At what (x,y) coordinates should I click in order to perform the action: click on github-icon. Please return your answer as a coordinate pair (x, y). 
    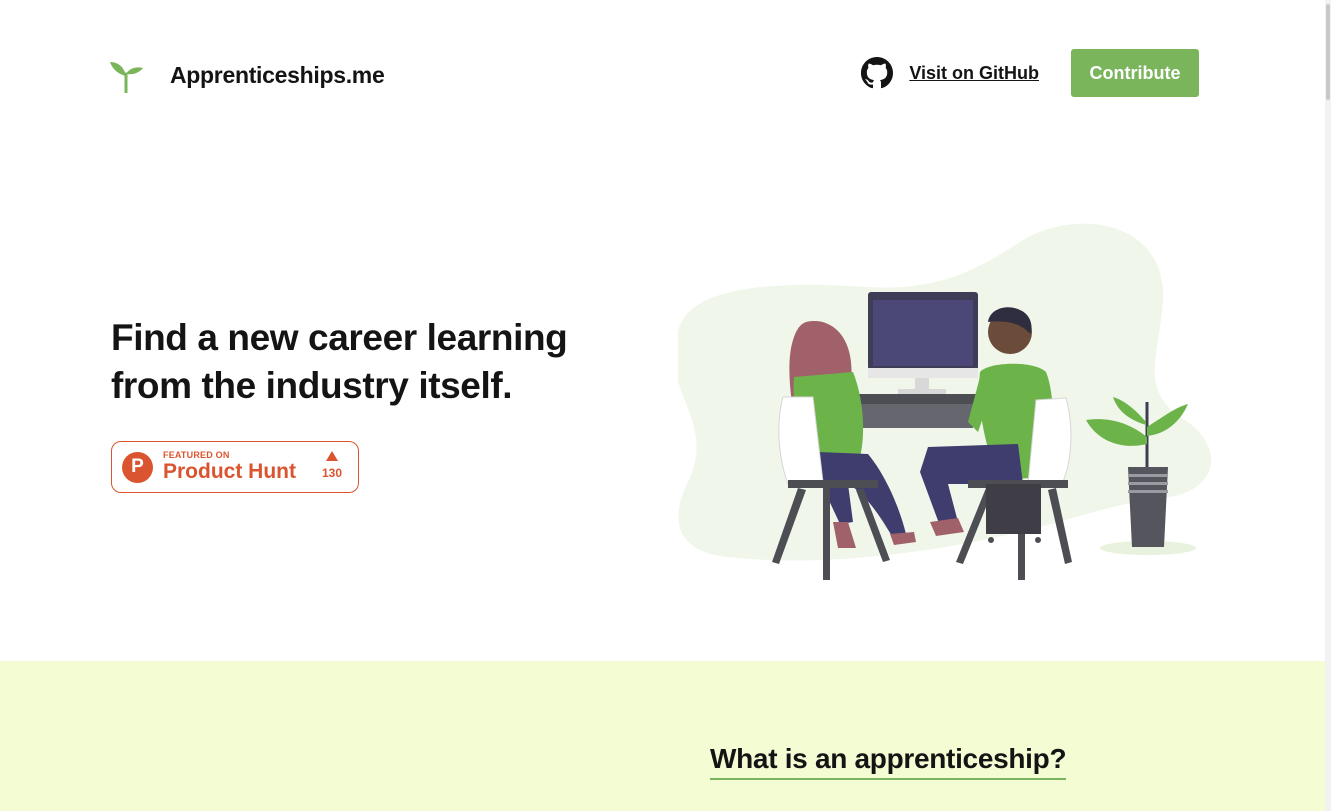
    Looking at the image, I should click on (885, 73).